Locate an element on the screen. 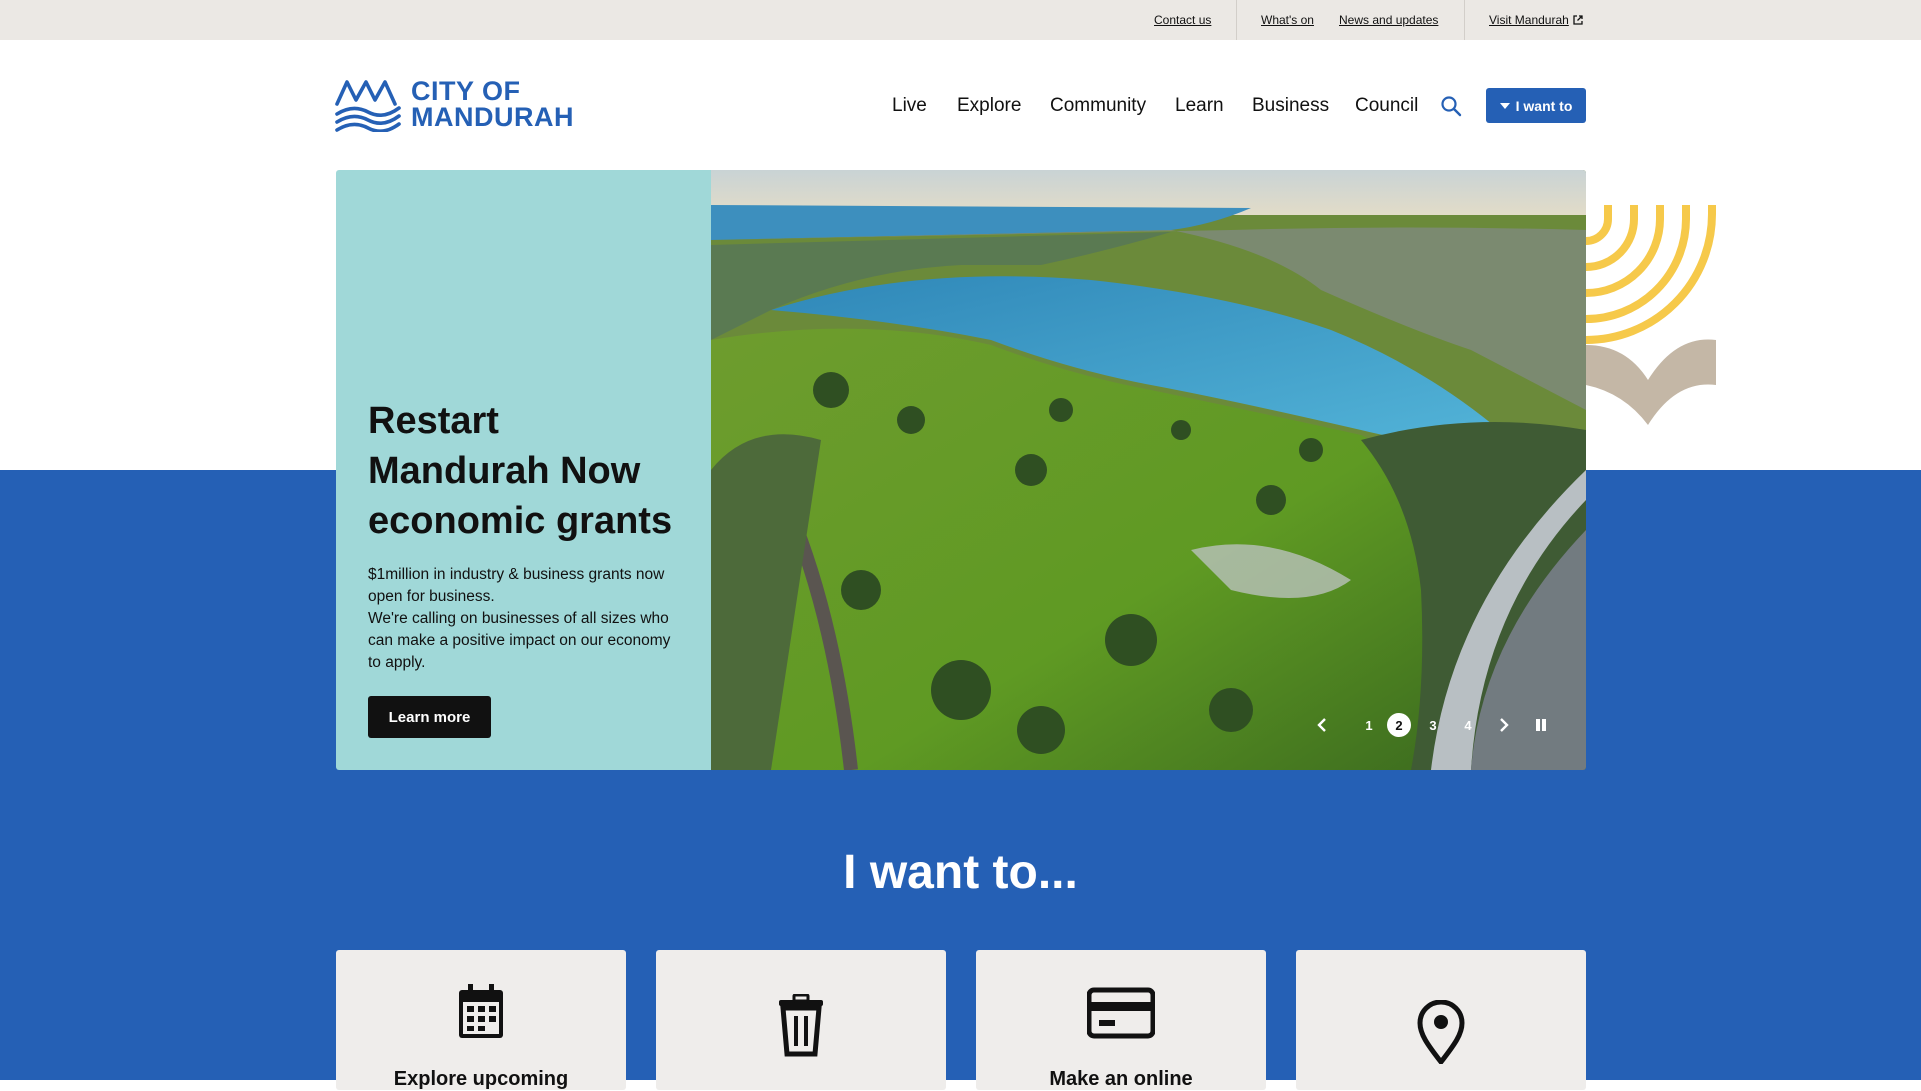 Image resolution: width=1921 pixels, height=1091 pixels. next-slide-button is located at coordinates (1504, 725).